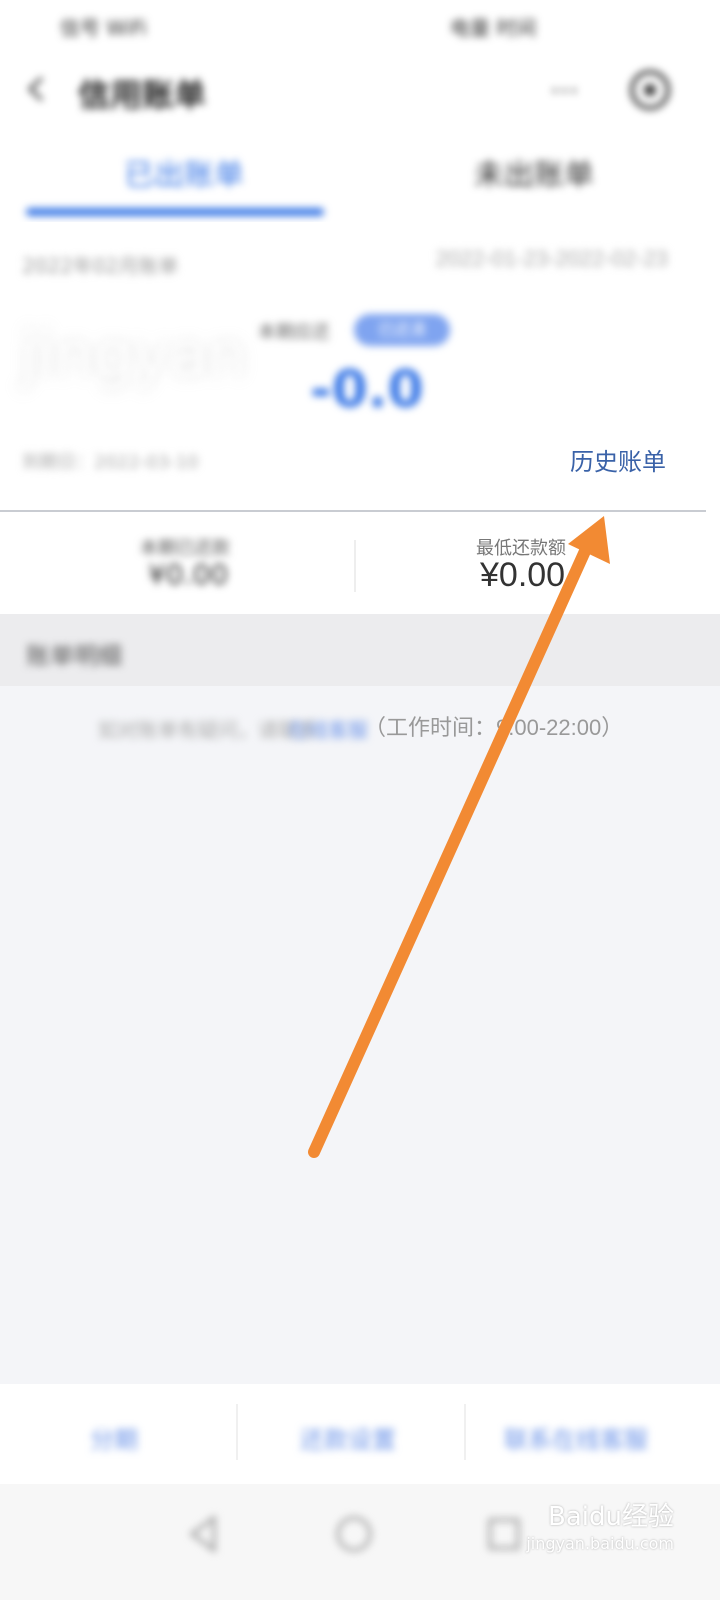 The width and height of the screenshot is (720, 1600). What do you see at coordinates (354, 1534) in the screenshot?
I see `nav-home-icon` at bounding box center [354, 1534].